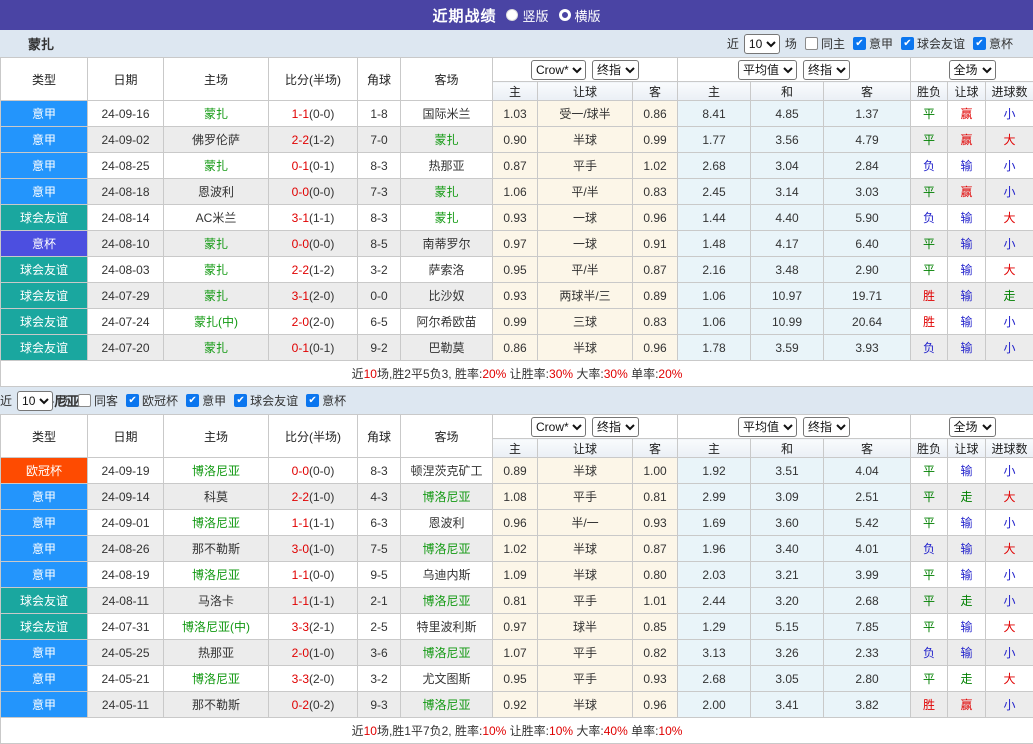 The height and width of the screenshot is (744, 1033). What do you see at coordinates (867, 471) in the screenshot?
I see `avg-away: 4.04` at bounding box center [867, 471].